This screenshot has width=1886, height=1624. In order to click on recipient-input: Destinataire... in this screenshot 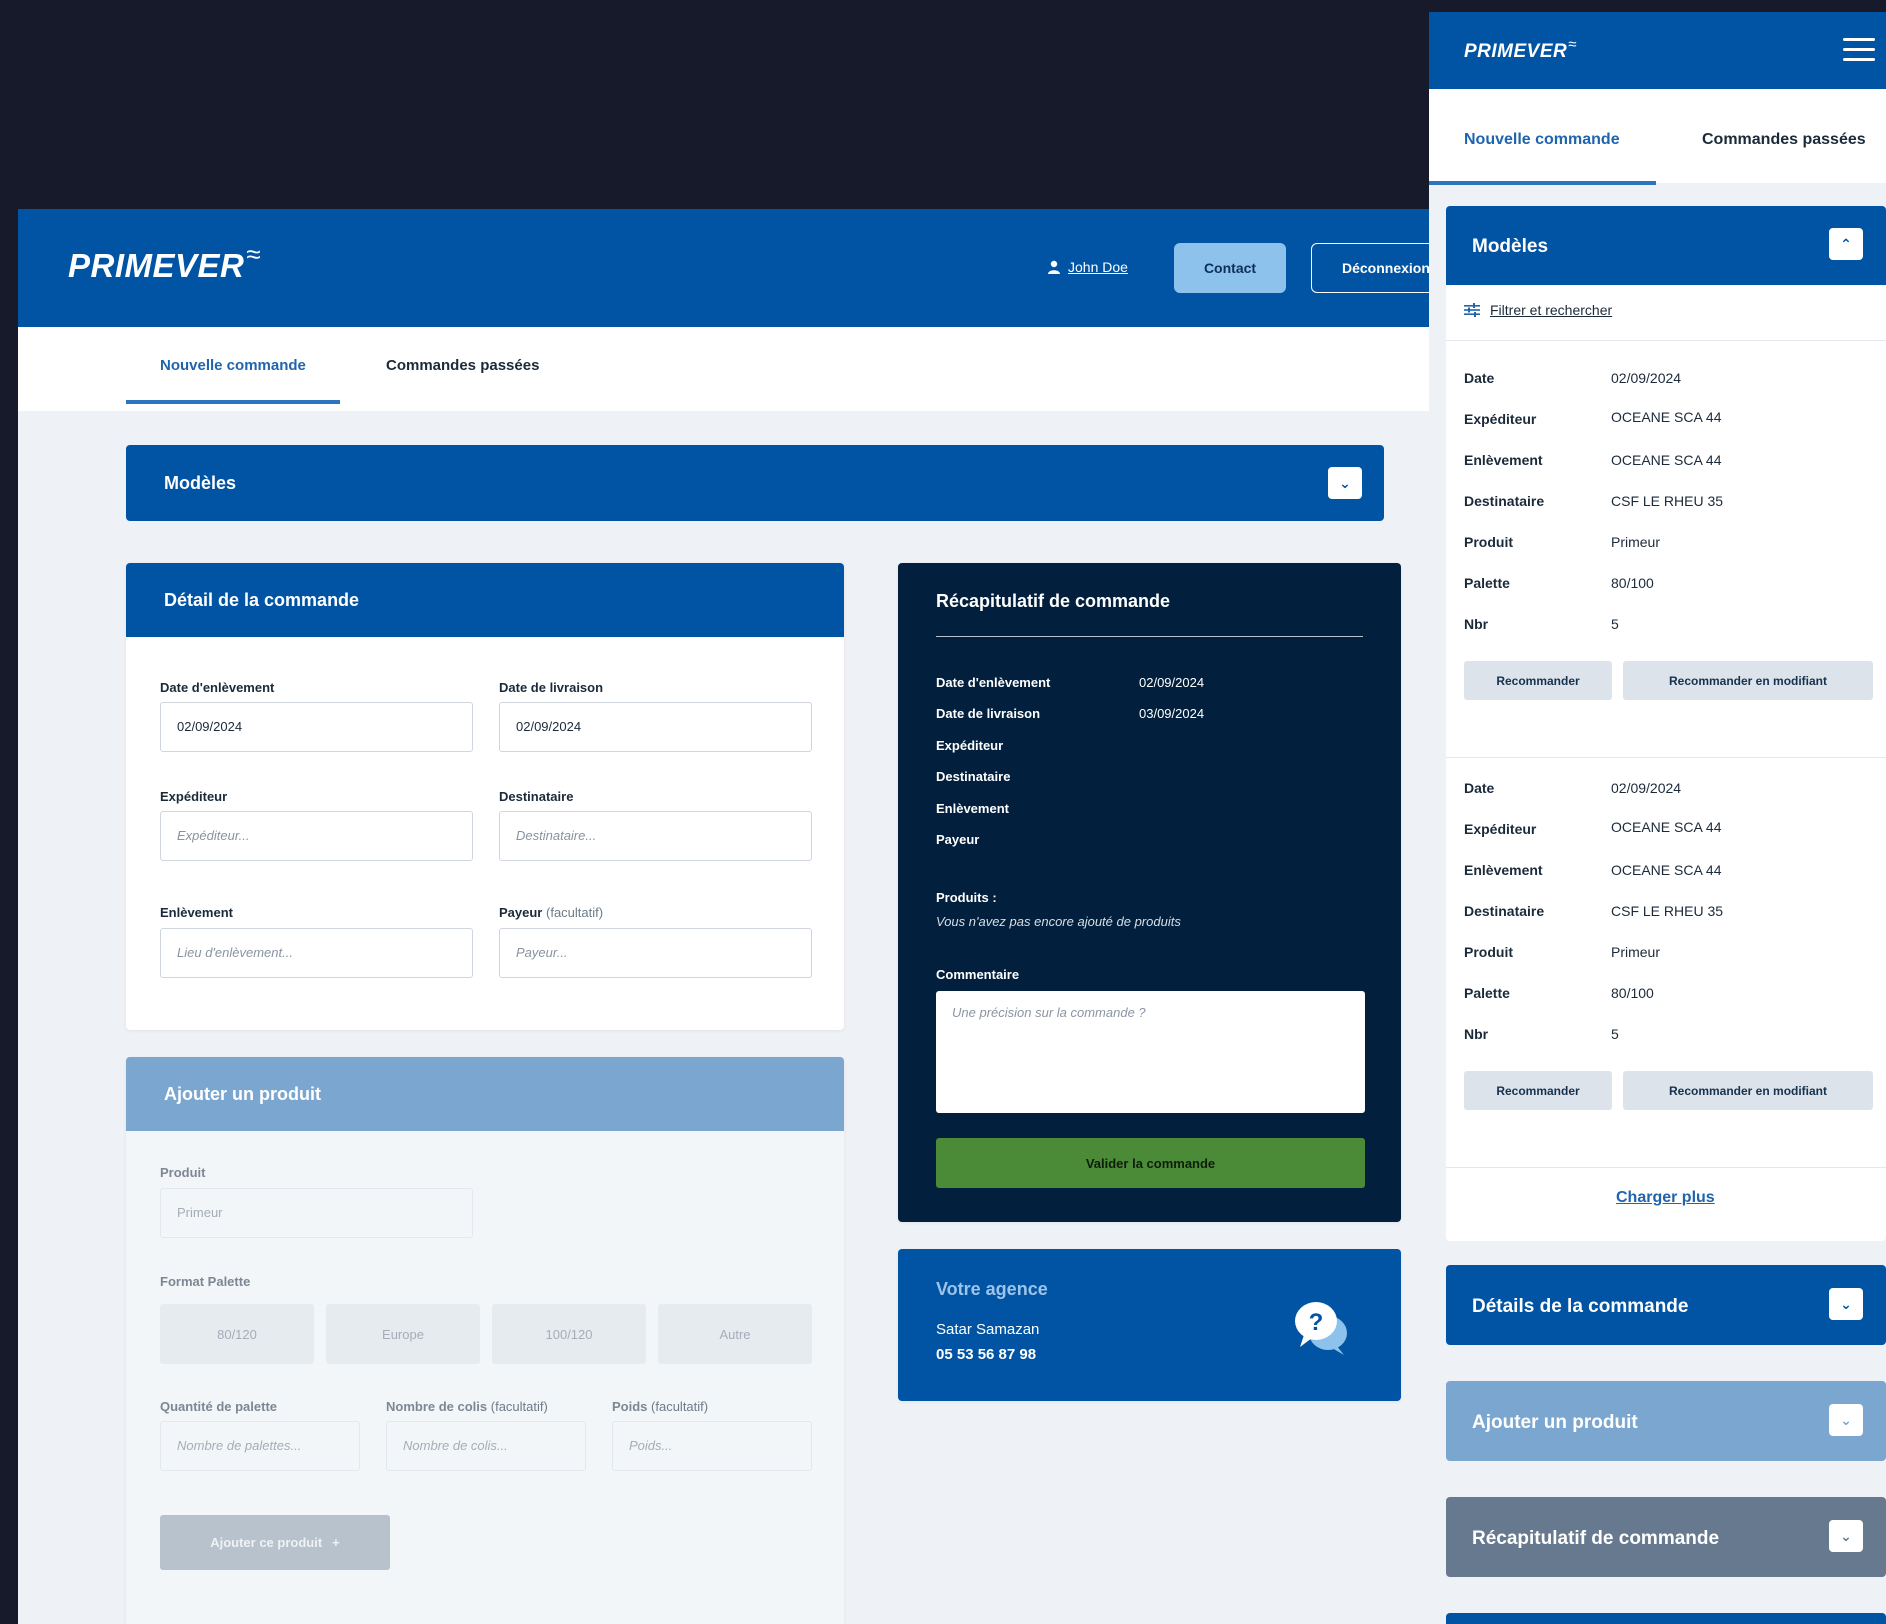, I will do `click(655, 836)`.